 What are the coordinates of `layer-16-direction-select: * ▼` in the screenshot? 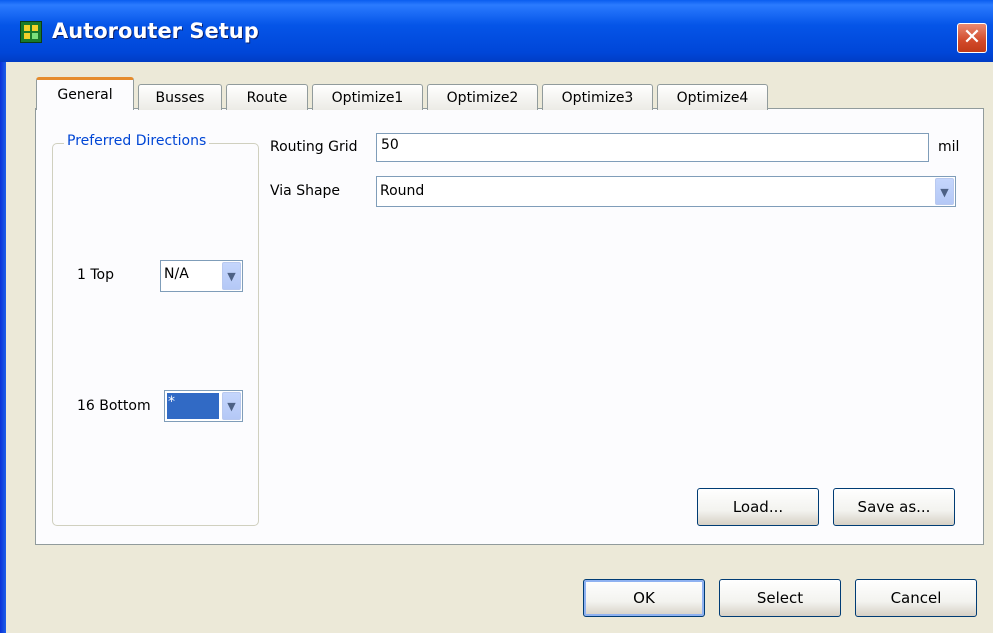 It's located at (203, 406).